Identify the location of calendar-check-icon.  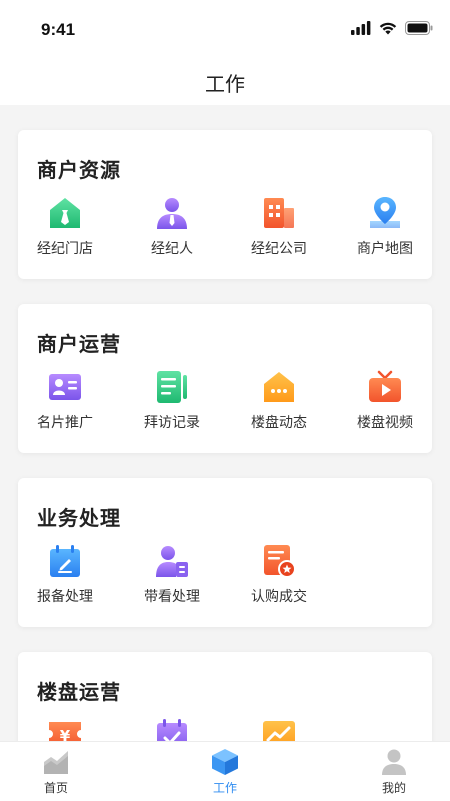
(172, 730).